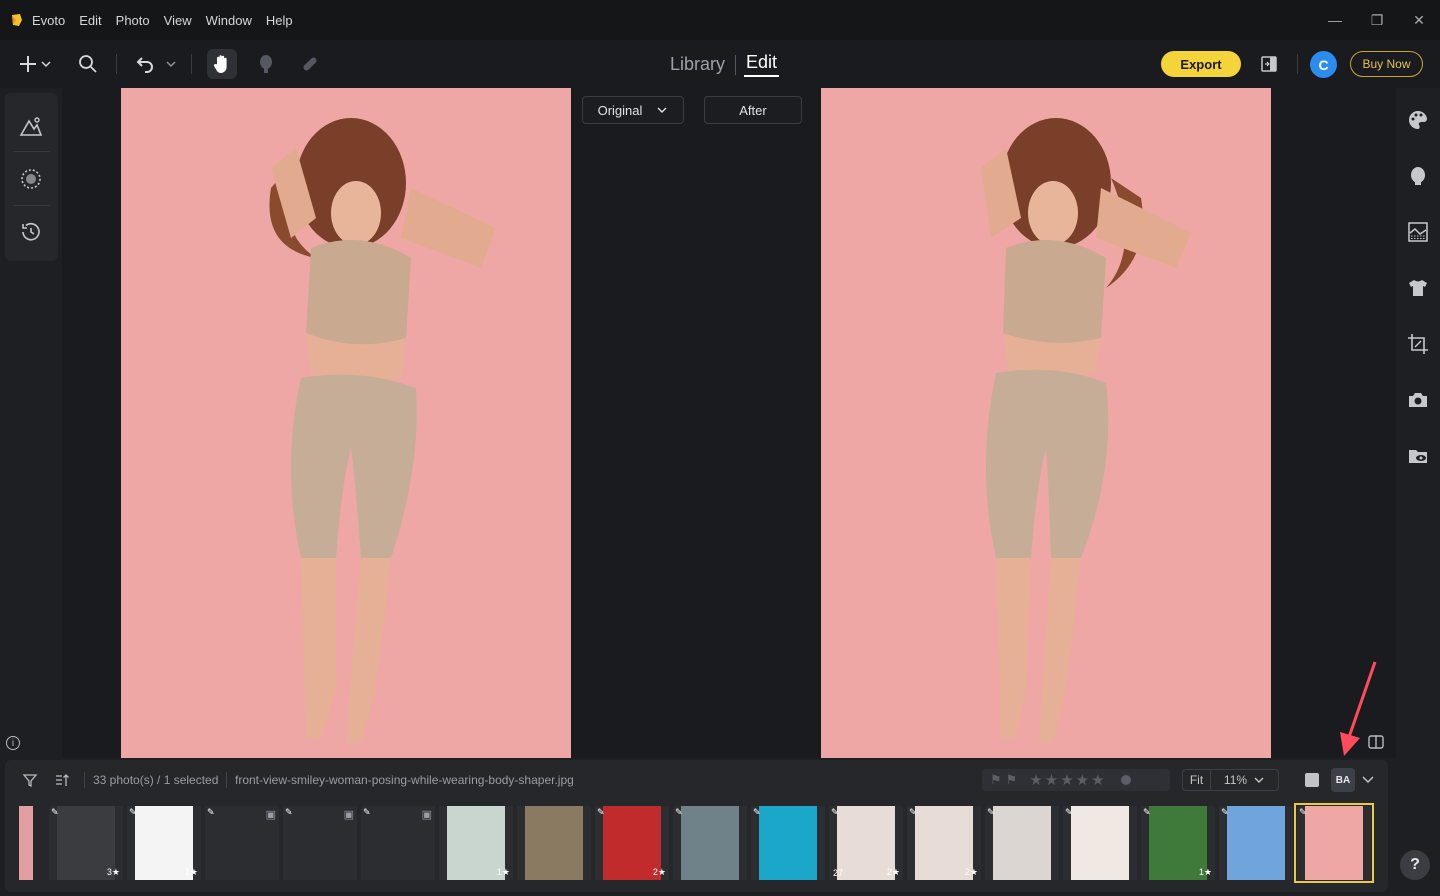 Image resolution: width=1440 pixels, height=896 pixels. Describe the element at coordinates (1418, 456) in the screenshot. I see `folder-eye-icon` at that location.